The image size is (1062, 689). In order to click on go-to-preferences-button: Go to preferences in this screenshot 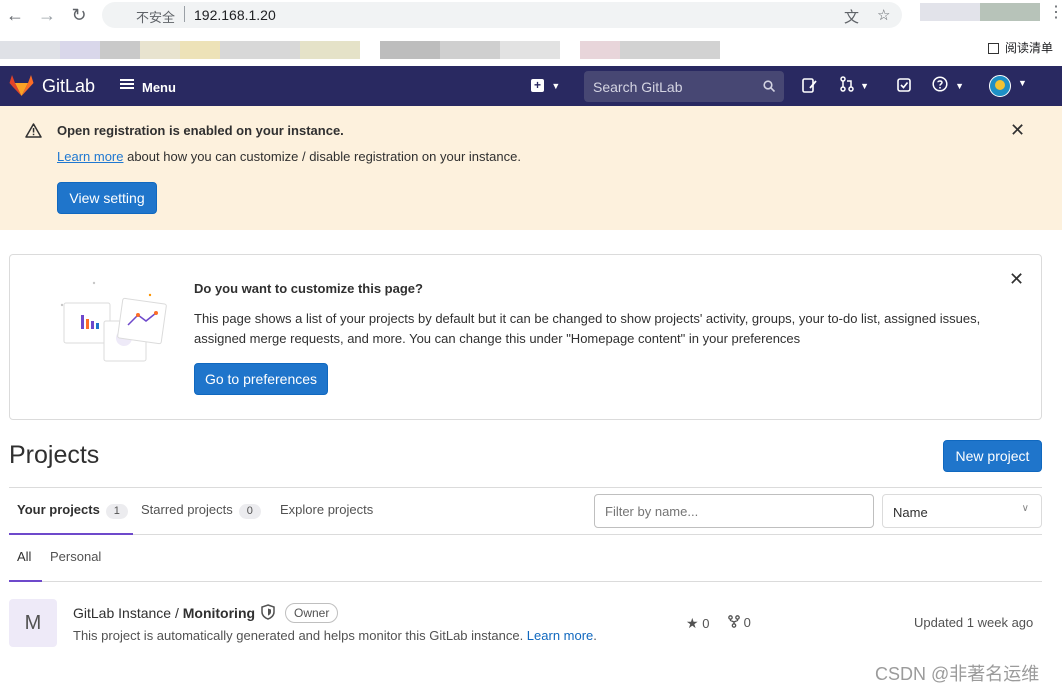, I will do `click(261, 379)`.